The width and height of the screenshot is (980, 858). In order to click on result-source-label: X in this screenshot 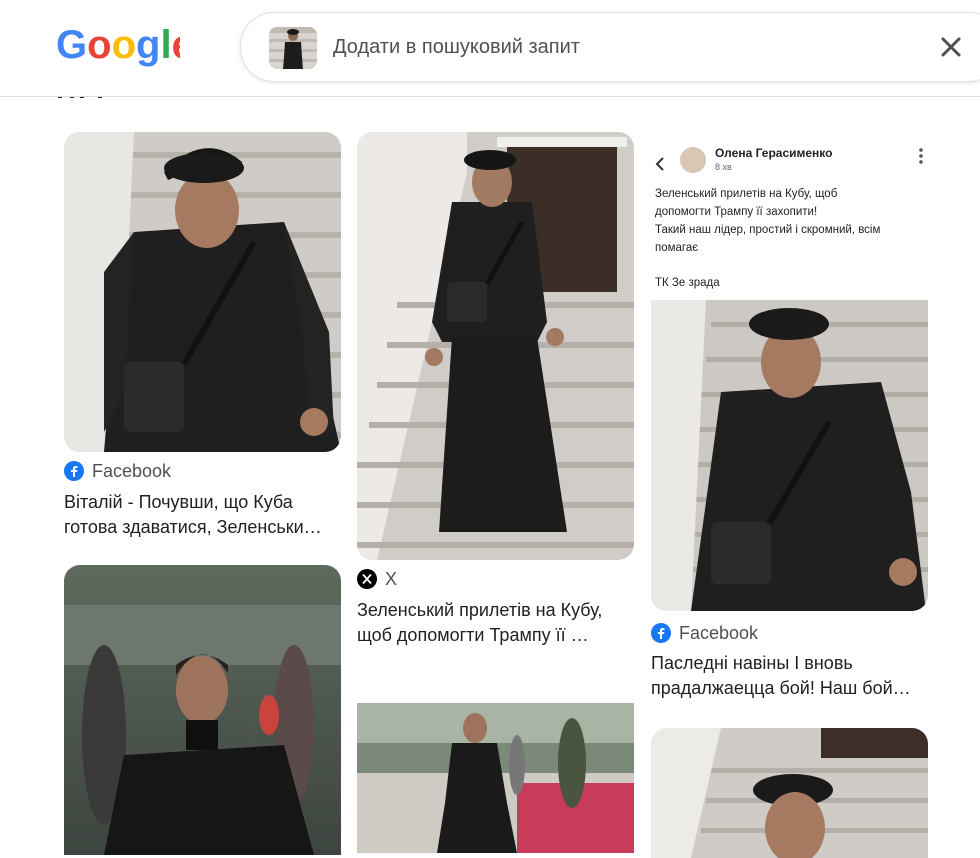, I will do `click(391, 578)`.